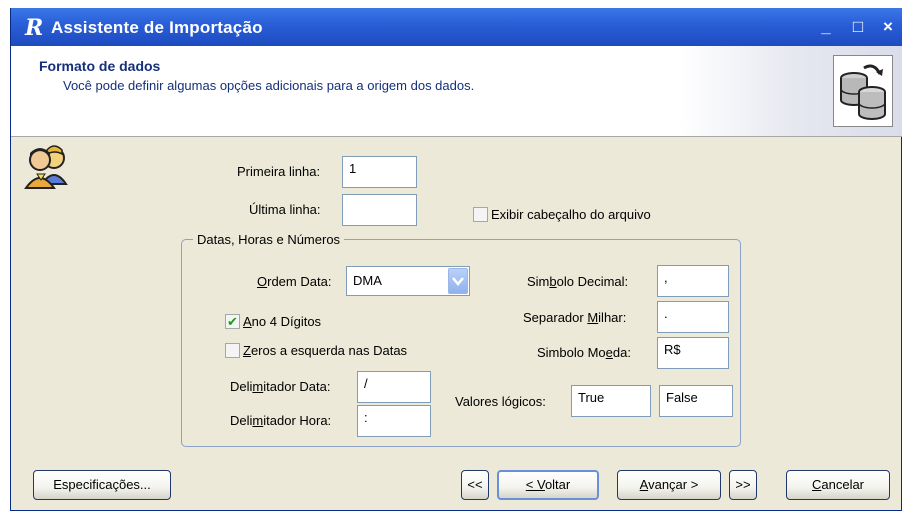  What do you see at coordinates (269, 239) in the screenshot?
I see `group-legend: Datas, Horas e Números` at bounding box center [269, 239].